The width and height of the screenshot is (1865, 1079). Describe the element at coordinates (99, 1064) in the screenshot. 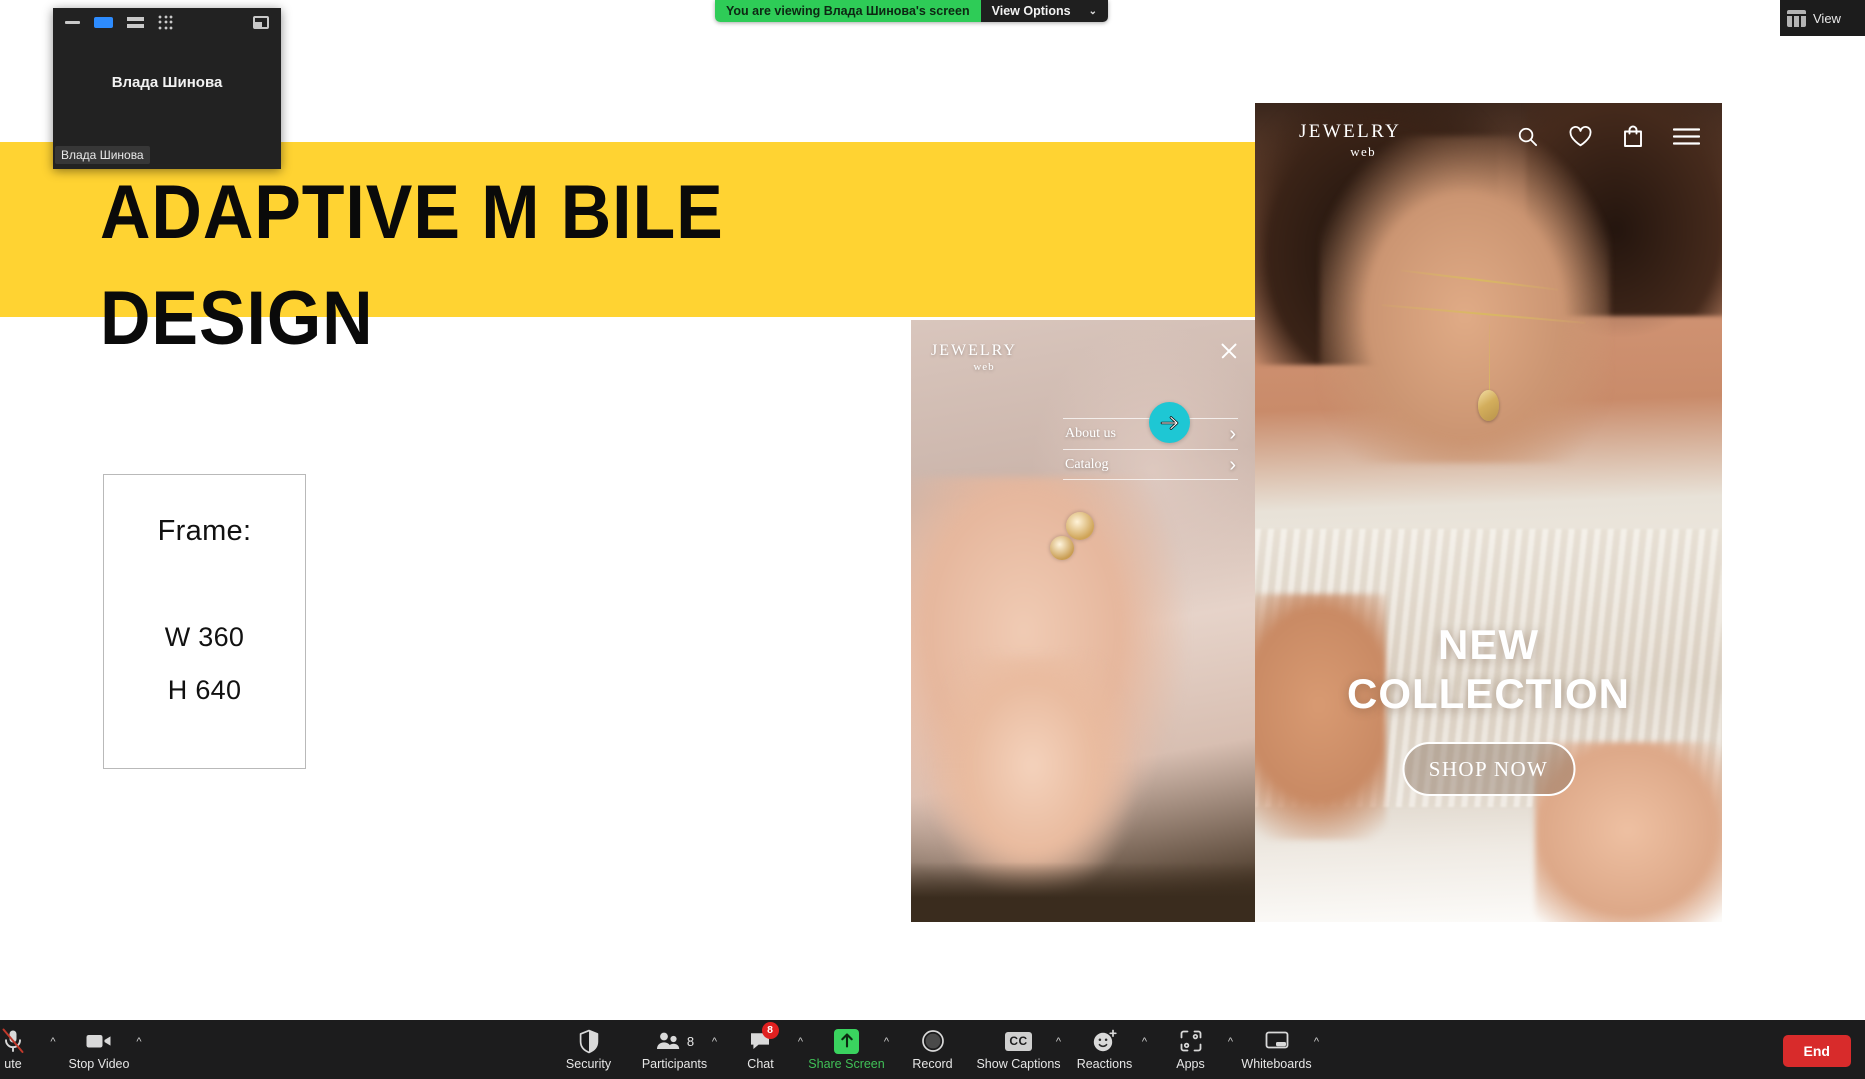

I see `stop-video-label: Stop Video` at that location.